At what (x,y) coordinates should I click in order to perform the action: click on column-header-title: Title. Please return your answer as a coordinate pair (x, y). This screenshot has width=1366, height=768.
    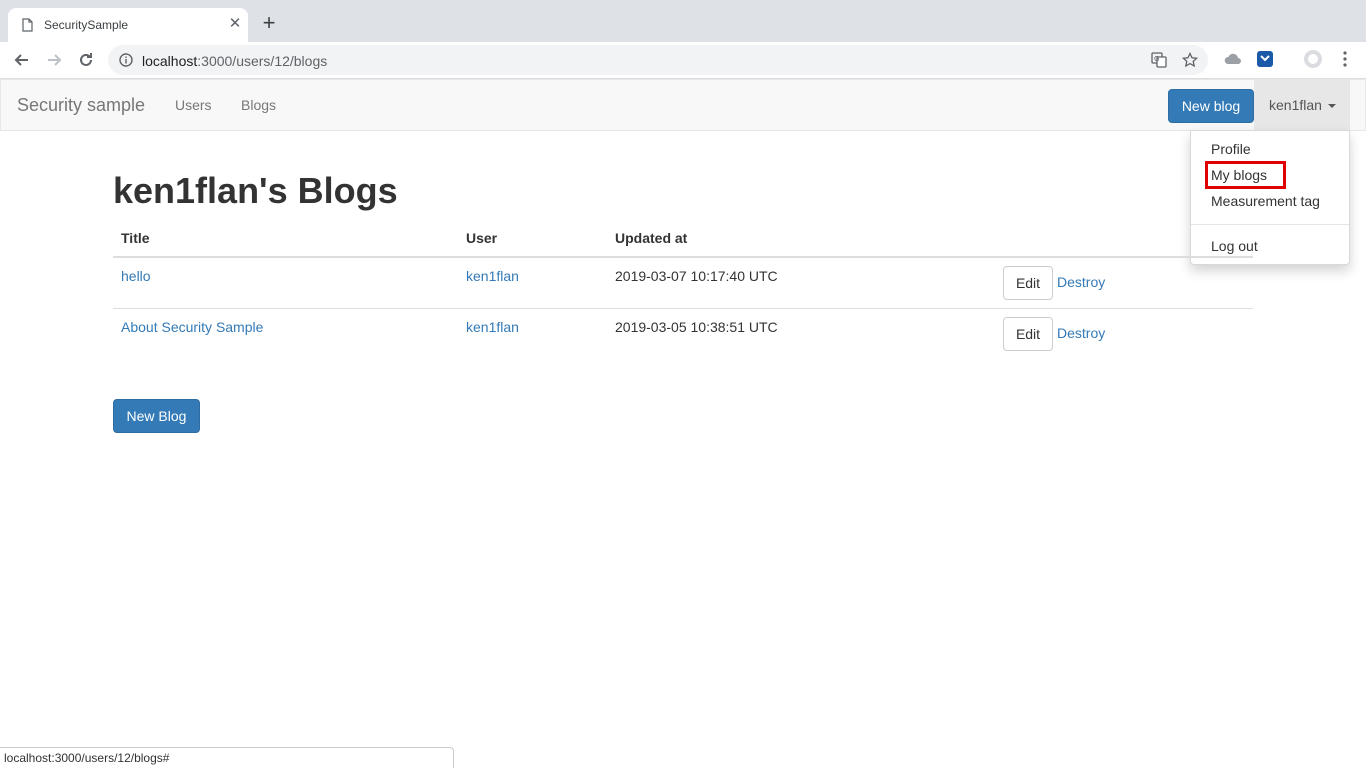
    Looking at the image, I should click on (135, 238).